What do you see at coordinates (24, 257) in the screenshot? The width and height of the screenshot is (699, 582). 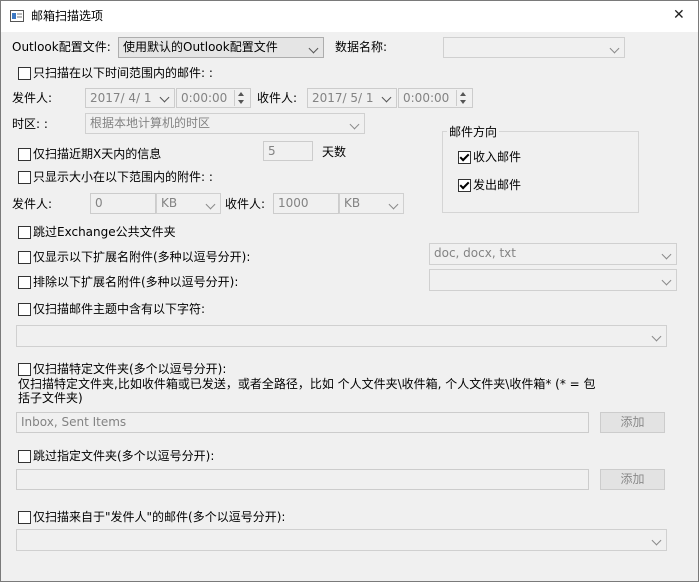 I see `only-extensions-checkbox` at bounding box center [24, 257].